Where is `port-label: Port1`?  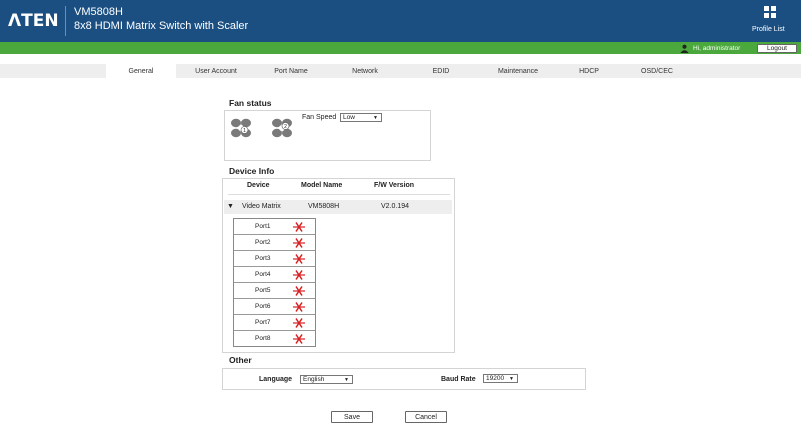
port-label: Port1 is located at coordinates (263, 226).